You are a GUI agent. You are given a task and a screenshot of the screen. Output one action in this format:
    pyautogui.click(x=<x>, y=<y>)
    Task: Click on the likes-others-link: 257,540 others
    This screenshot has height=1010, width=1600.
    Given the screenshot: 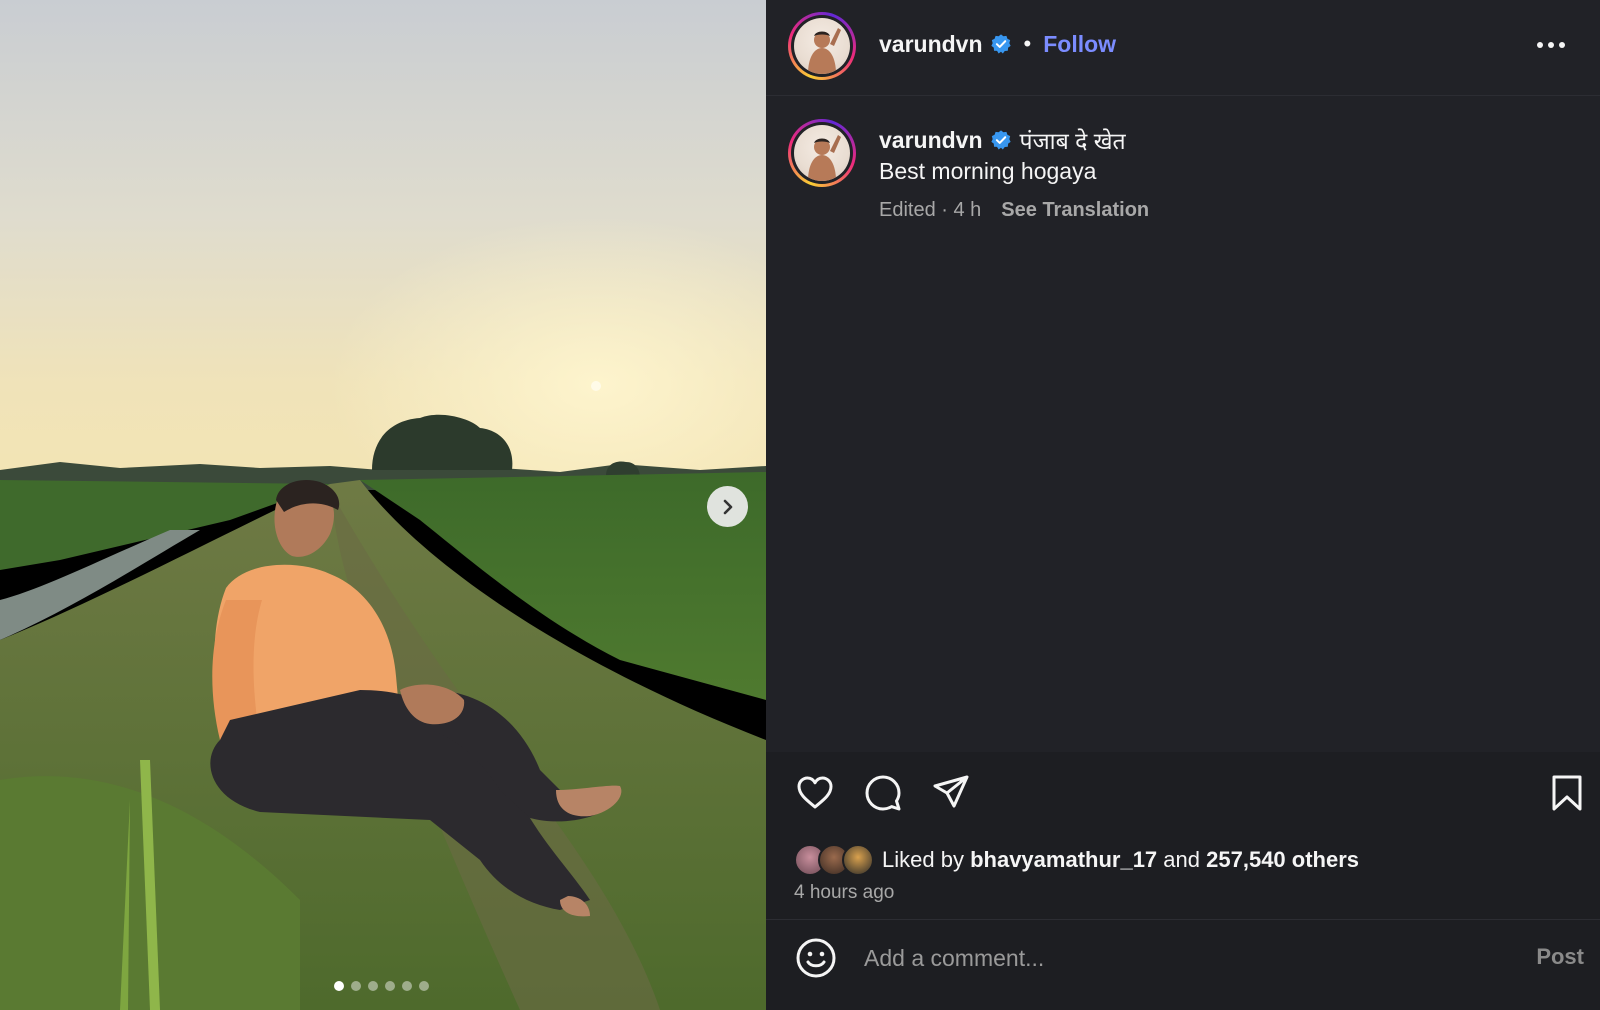 What is the action you would take?
    pyautogui.click(x=1282, y=859)
    